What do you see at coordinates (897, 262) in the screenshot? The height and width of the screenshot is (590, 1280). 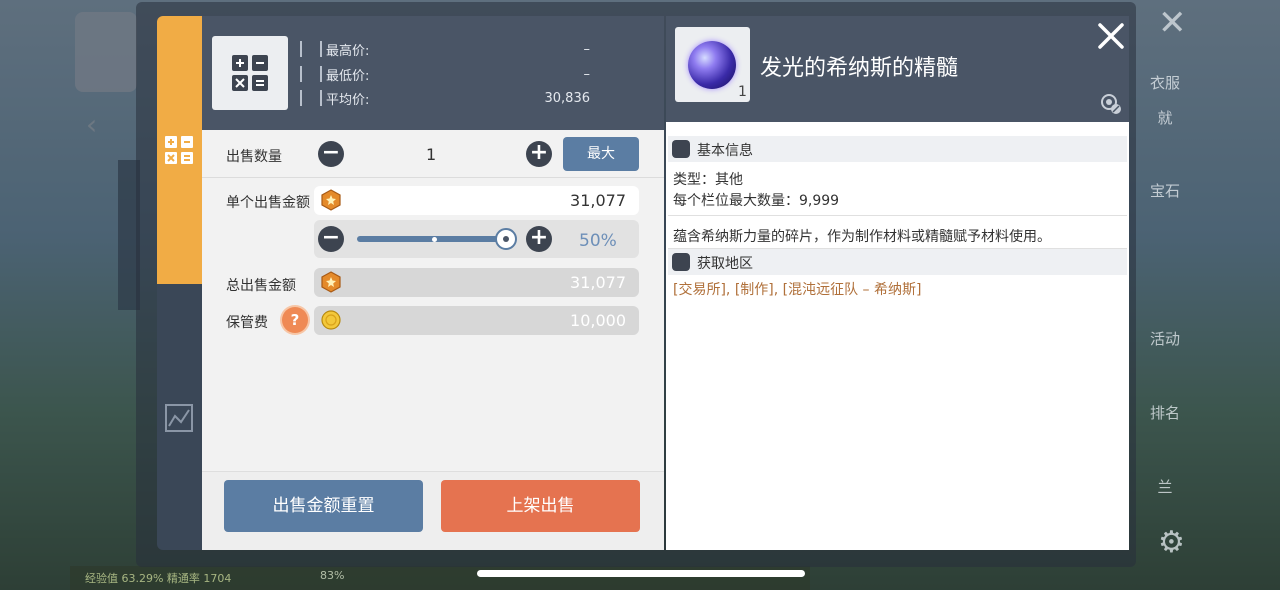 I see `source-section-header: 获取地区` at bounding box center [897, 262].